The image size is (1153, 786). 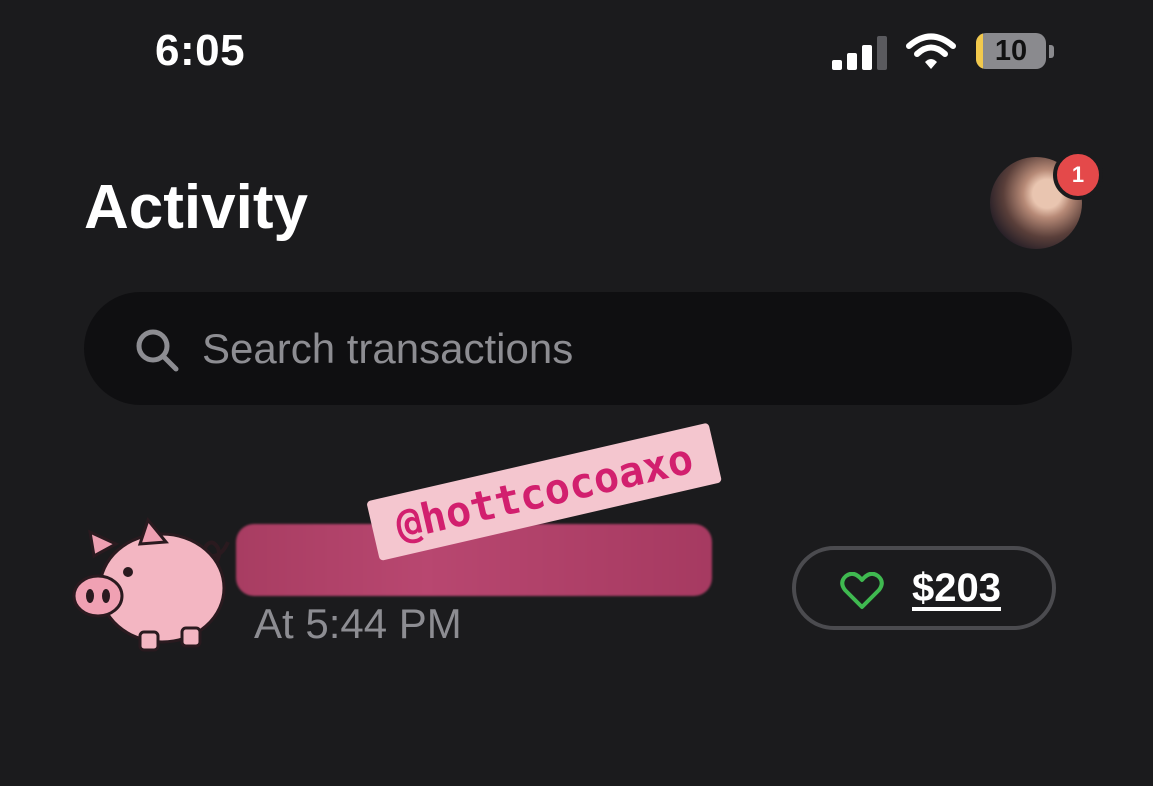 What do you see at coordinates (612, 348) in the screenshot?
I see `search-input` at bounding box center [612, 348].